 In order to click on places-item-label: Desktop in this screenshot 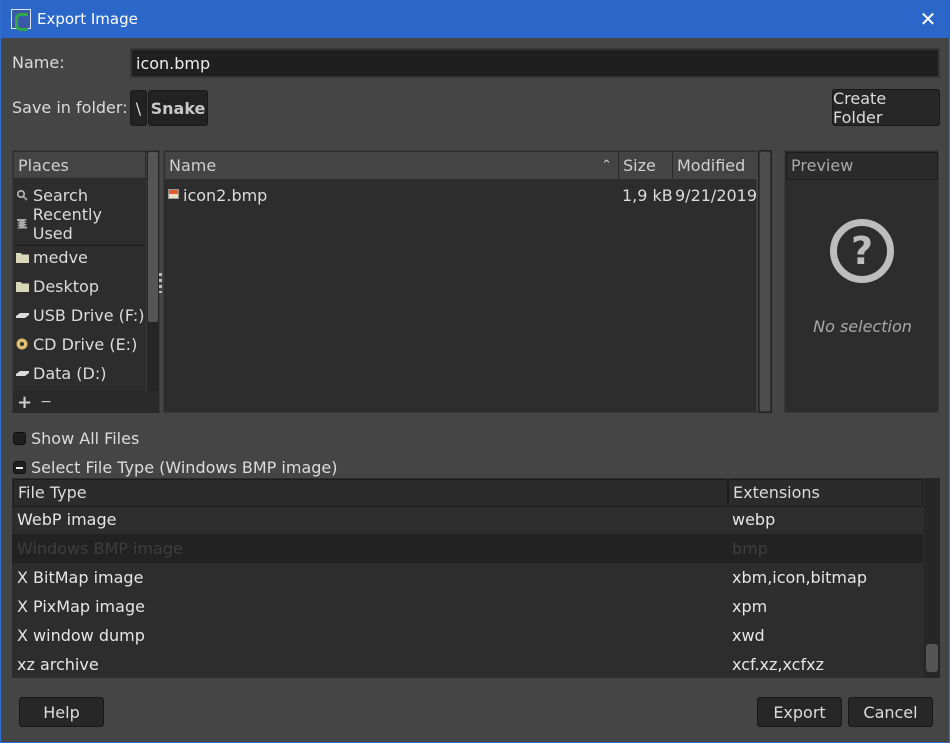, I will do `click(66, 286)`.